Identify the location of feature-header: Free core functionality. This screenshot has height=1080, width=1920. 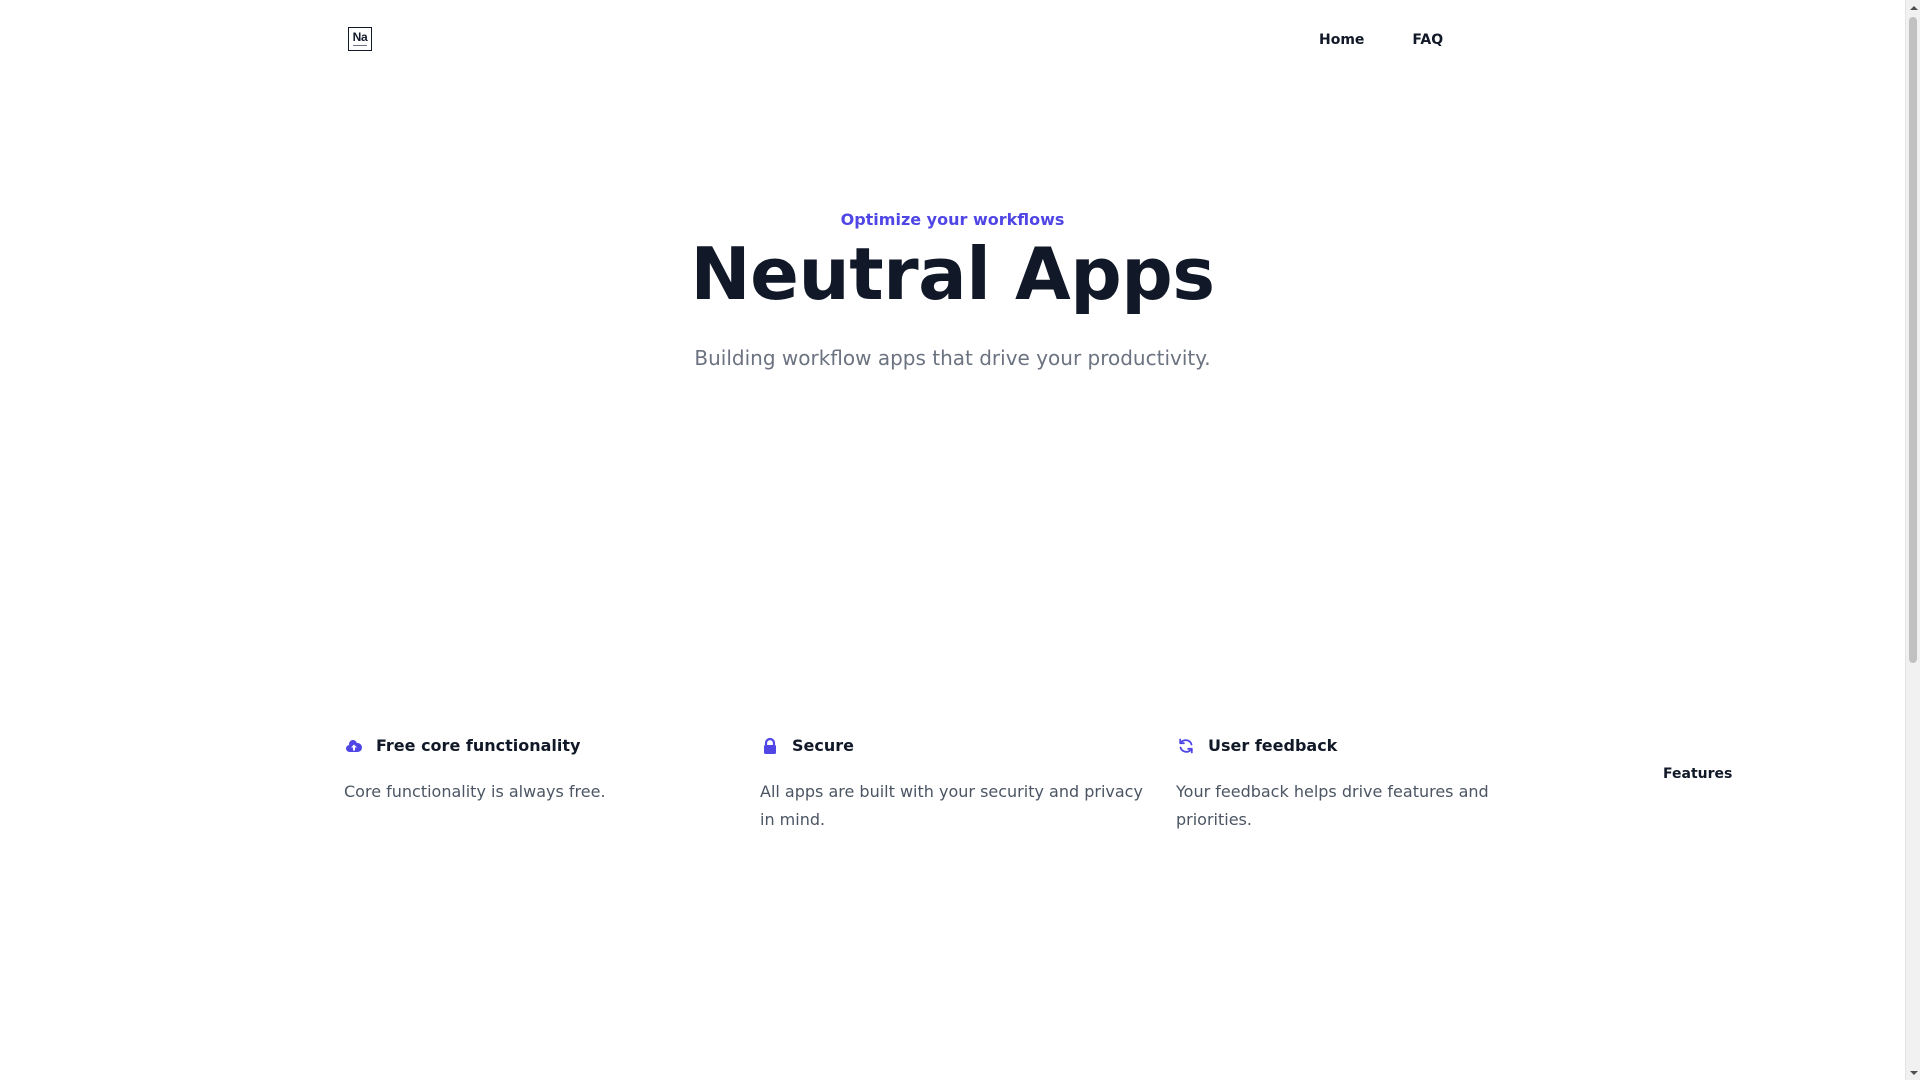
(540, 746).